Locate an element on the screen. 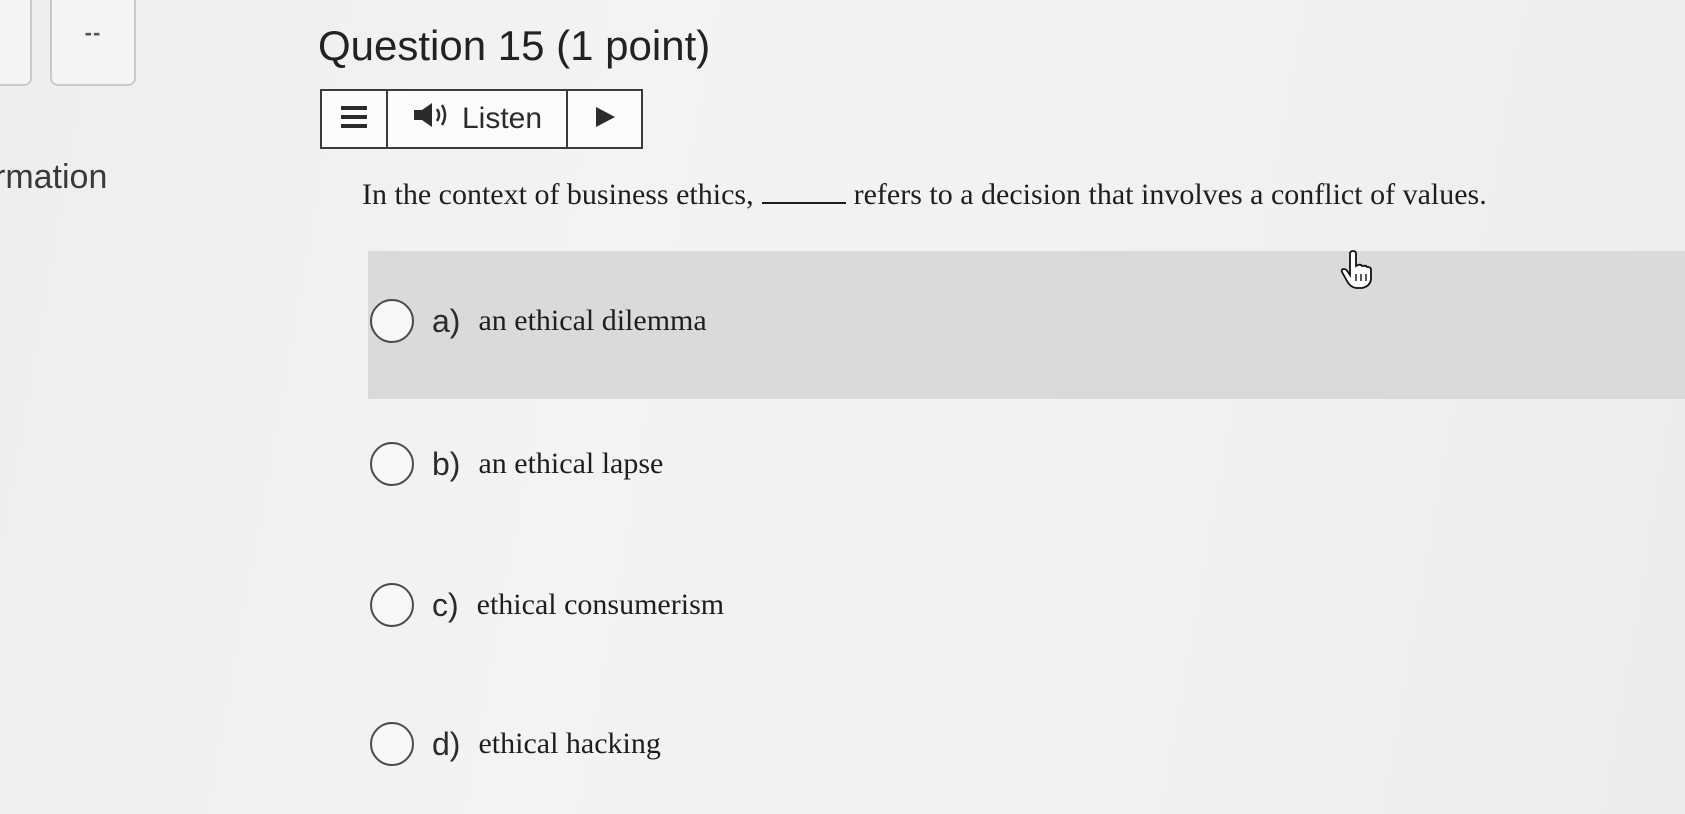  listen-menu-button is located at coordinates (355, 119).